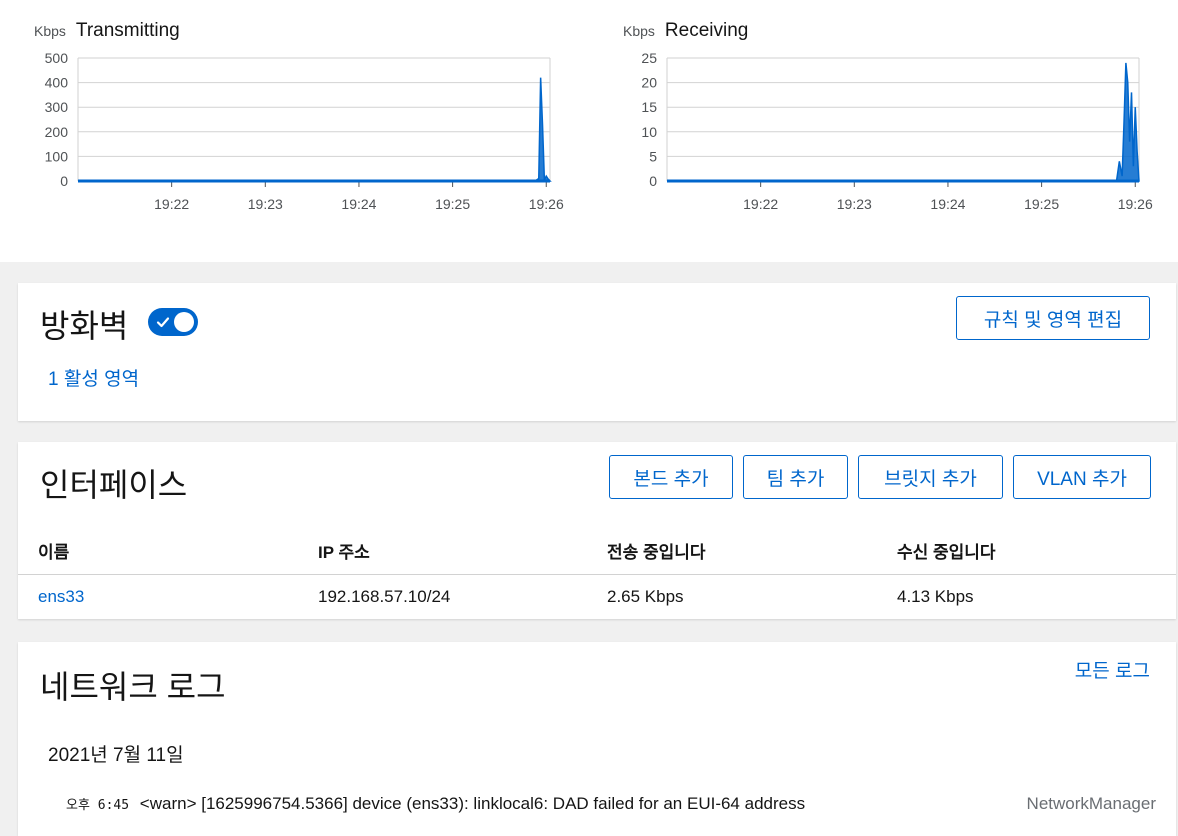 The image size is (1178, 836). Describe the element at coordinates (1053, 318) in the screenshot. I see `edit-rules-zones-button: 규칙 및 영역 편집` at that location.